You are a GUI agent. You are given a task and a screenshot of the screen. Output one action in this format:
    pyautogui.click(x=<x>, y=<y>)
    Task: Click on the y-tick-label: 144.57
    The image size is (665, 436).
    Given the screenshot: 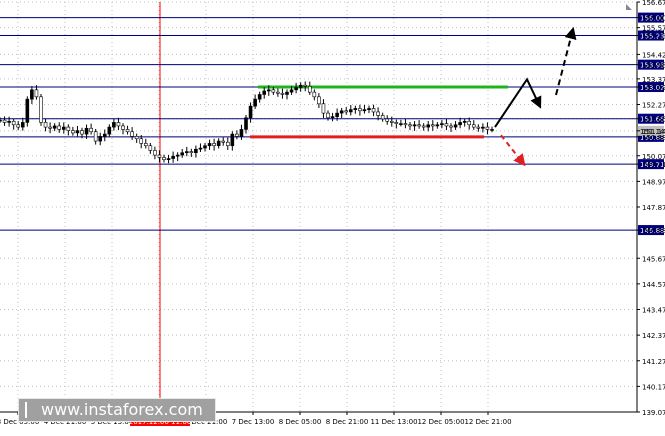 What is the action you would take?
    pyautogui.click(x=653, y=285)
    